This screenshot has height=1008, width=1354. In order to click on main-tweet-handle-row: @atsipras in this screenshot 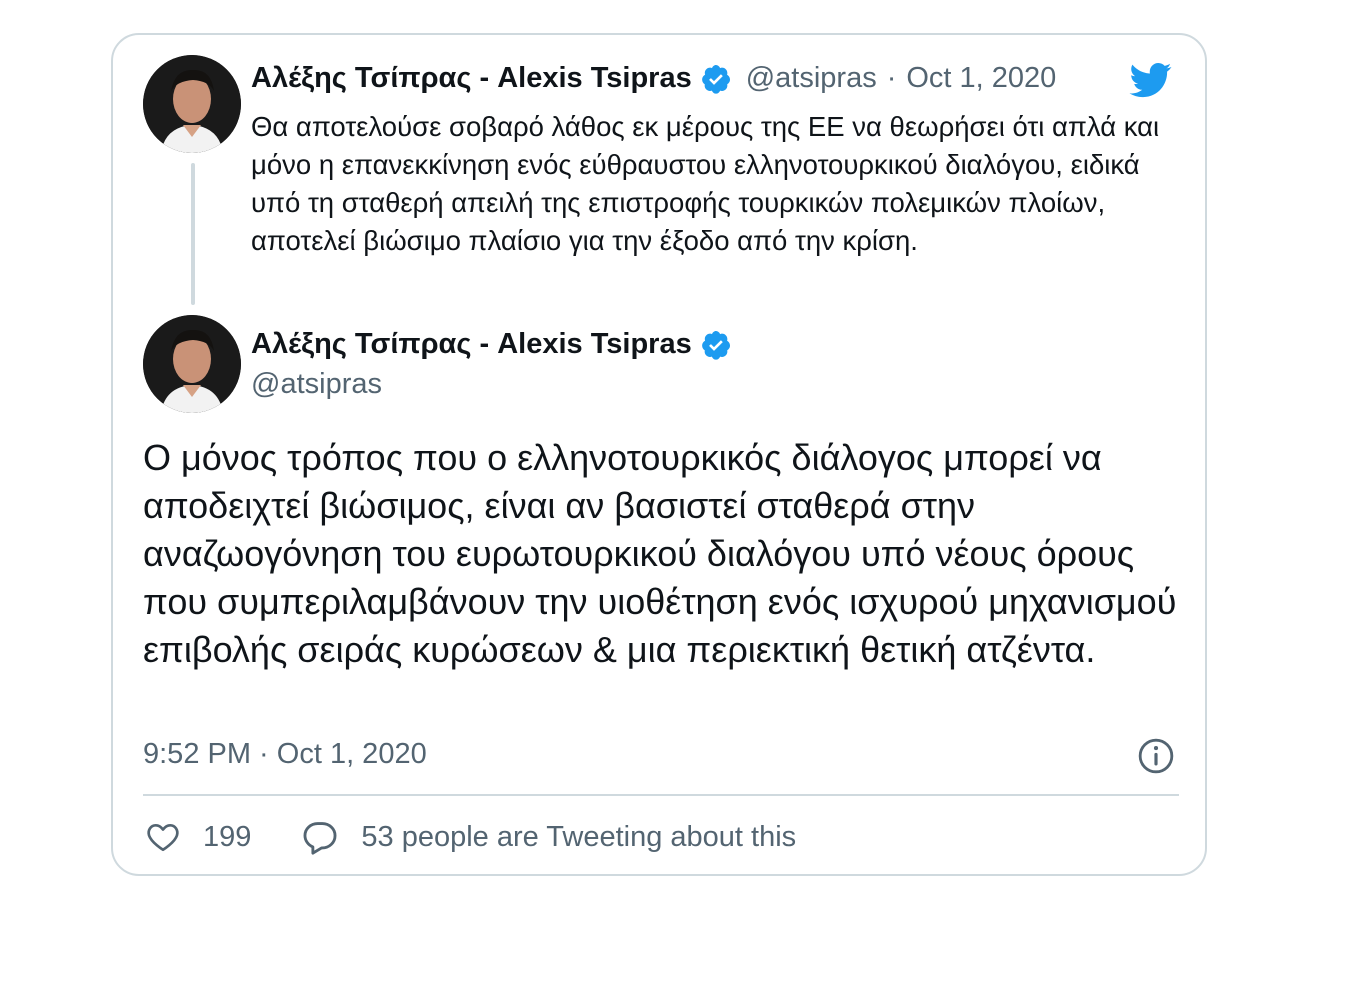, I will do `click(316, 384)`.